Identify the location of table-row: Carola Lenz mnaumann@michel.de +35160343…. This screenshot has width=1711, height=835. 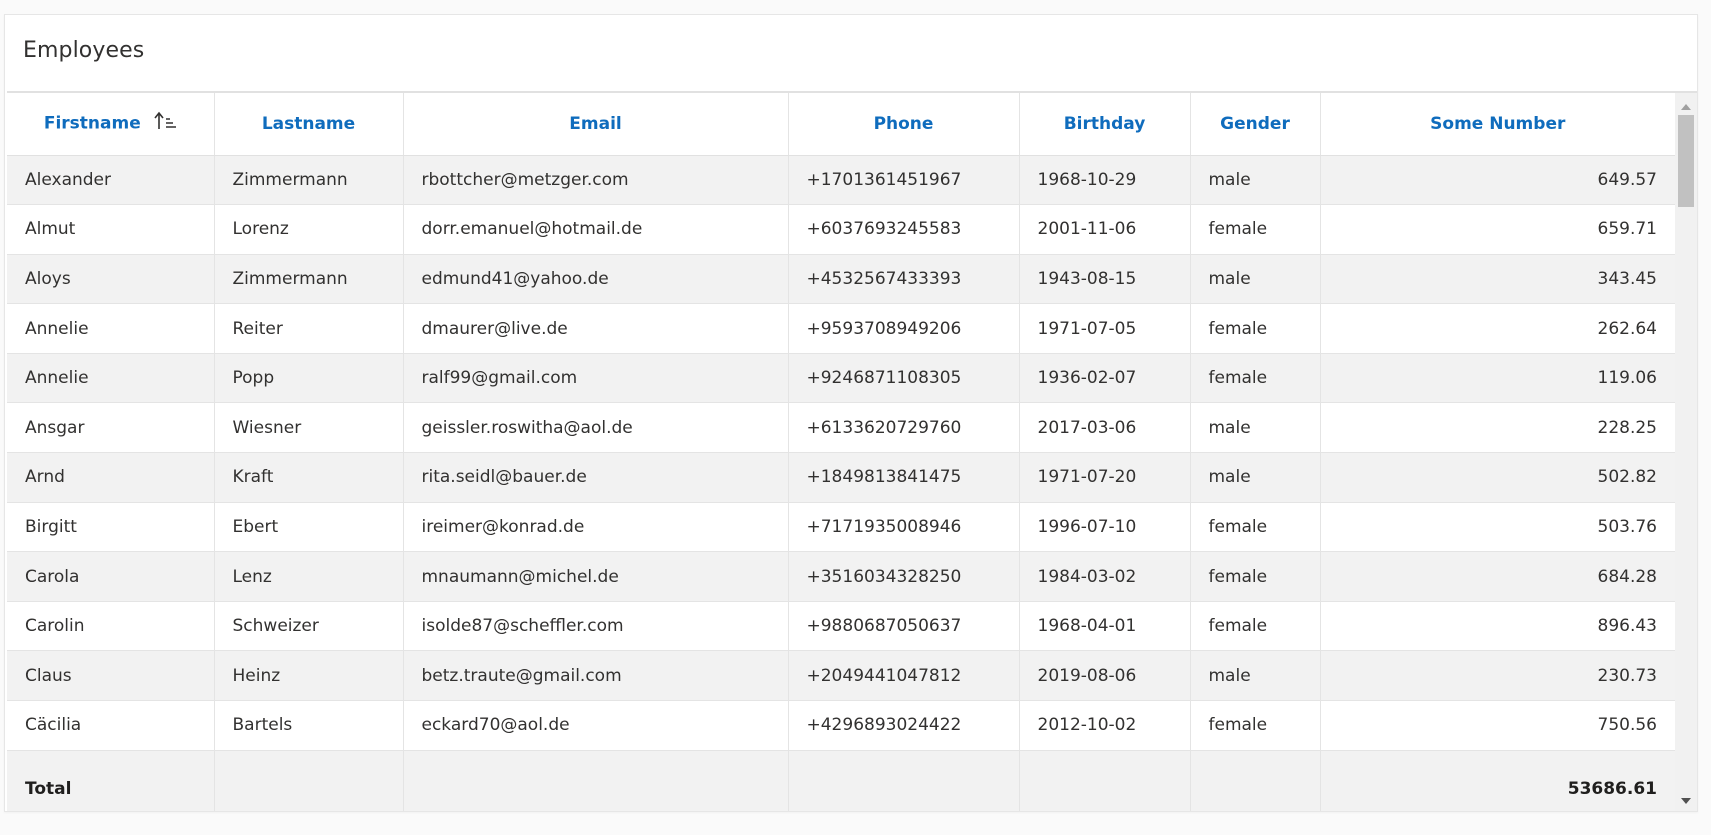
(841, 576).